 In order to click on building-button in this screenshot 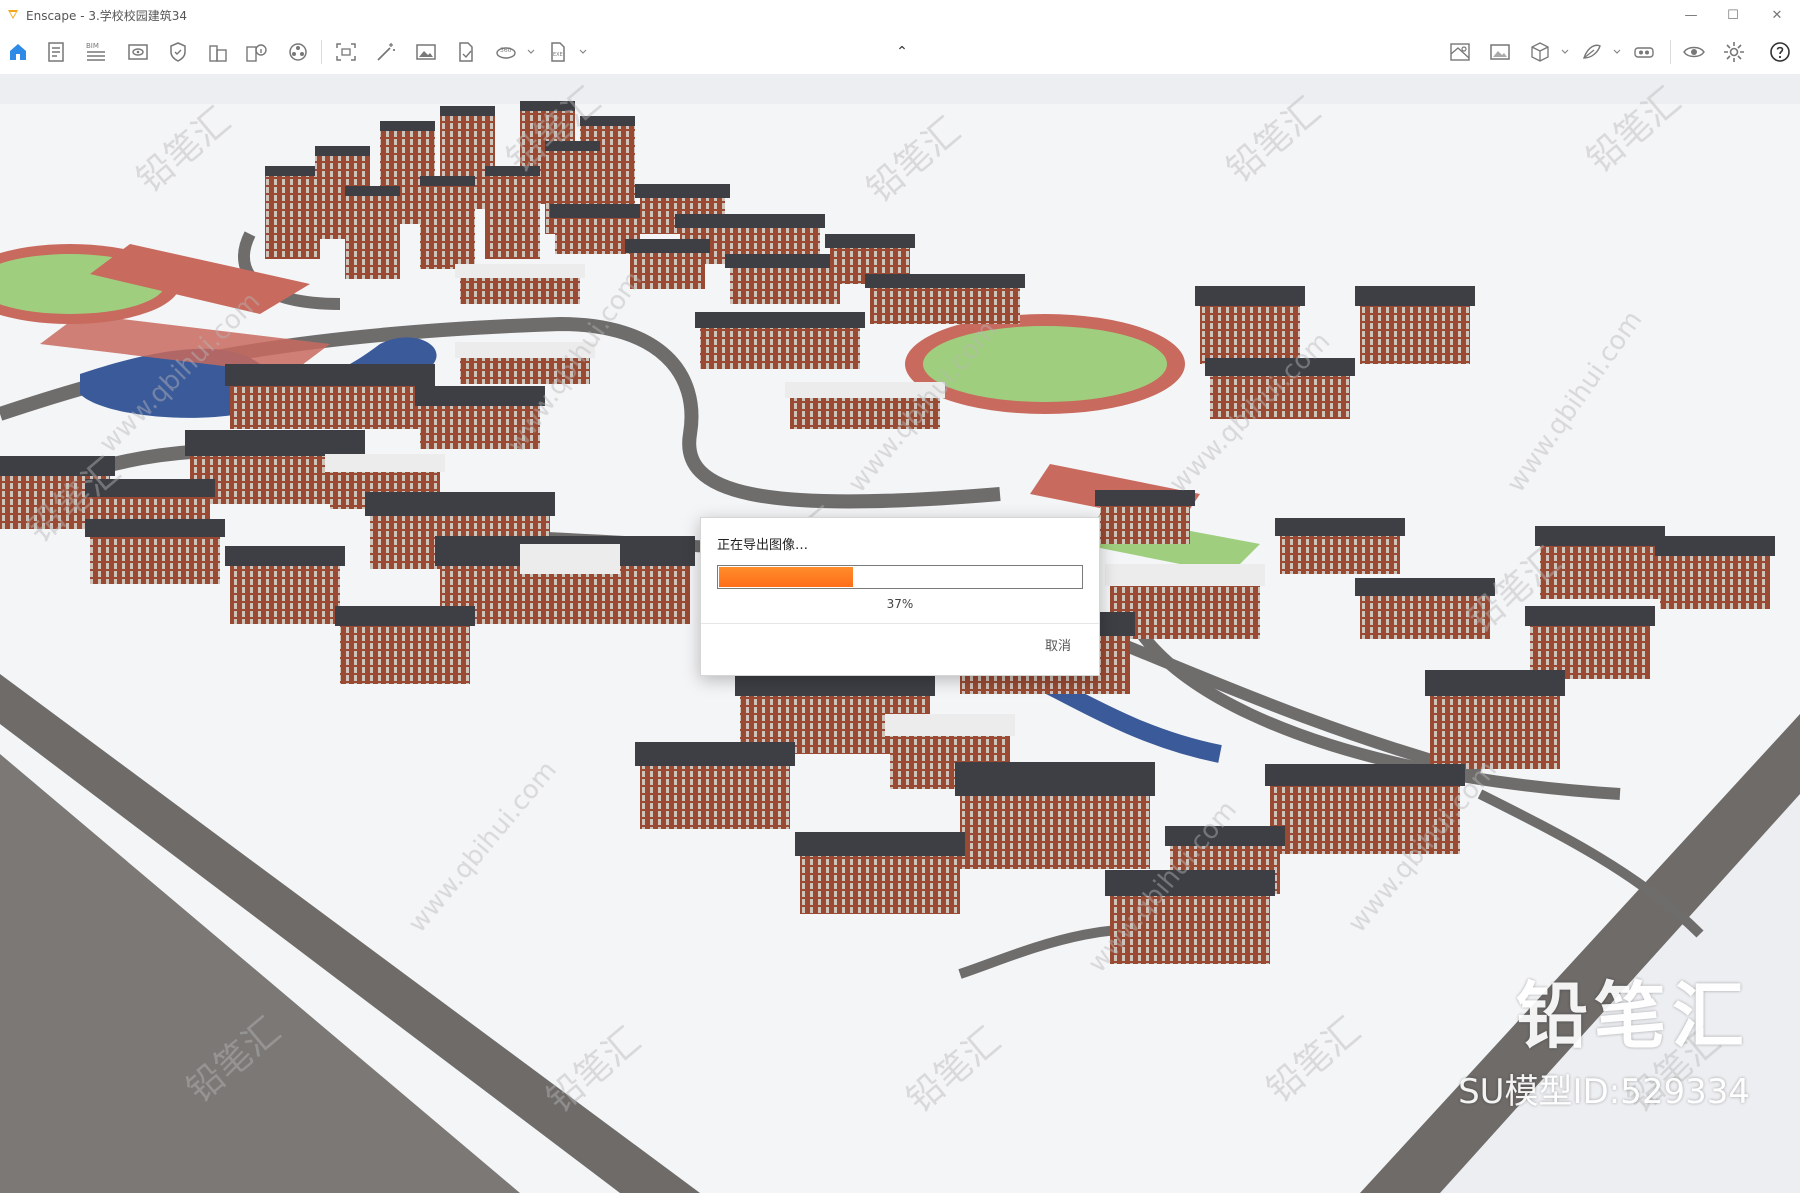, I will do `click(218, 52)`.